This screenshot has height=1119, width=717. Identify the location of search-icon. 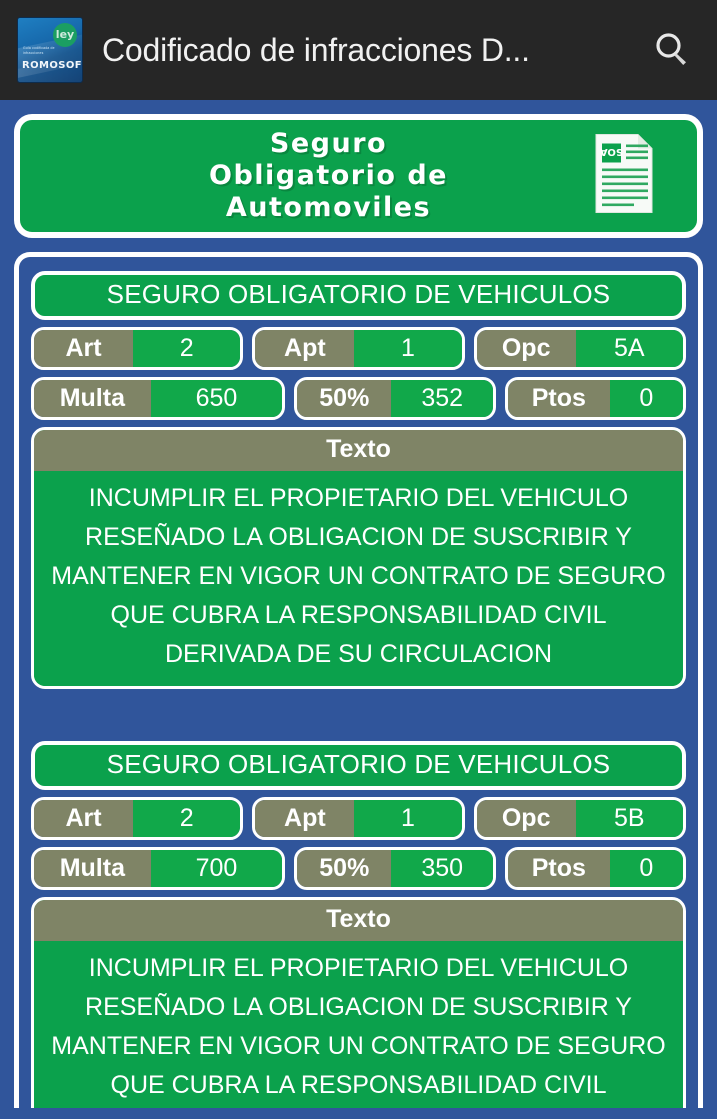
(671, 49).